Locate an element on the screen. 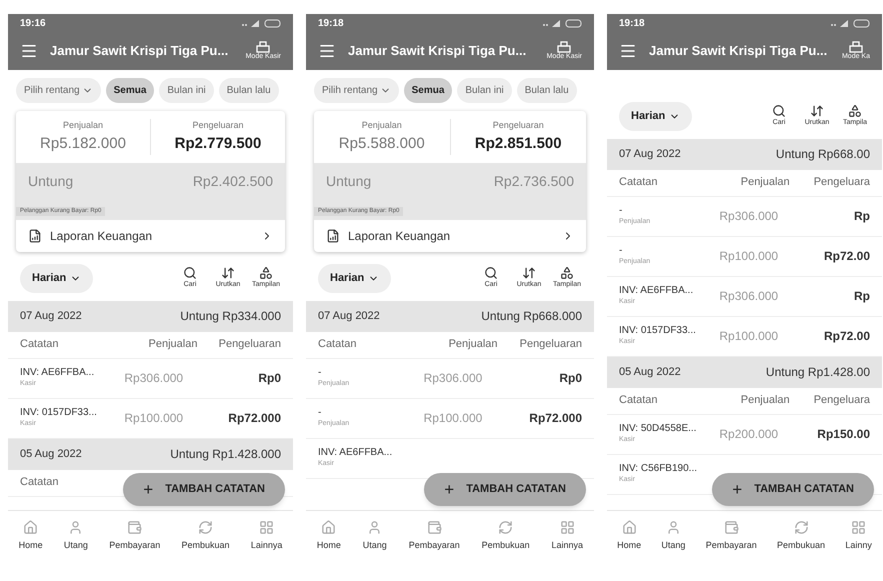  profit-total: Rp2.402.500 is located at coordinates (232, 181).